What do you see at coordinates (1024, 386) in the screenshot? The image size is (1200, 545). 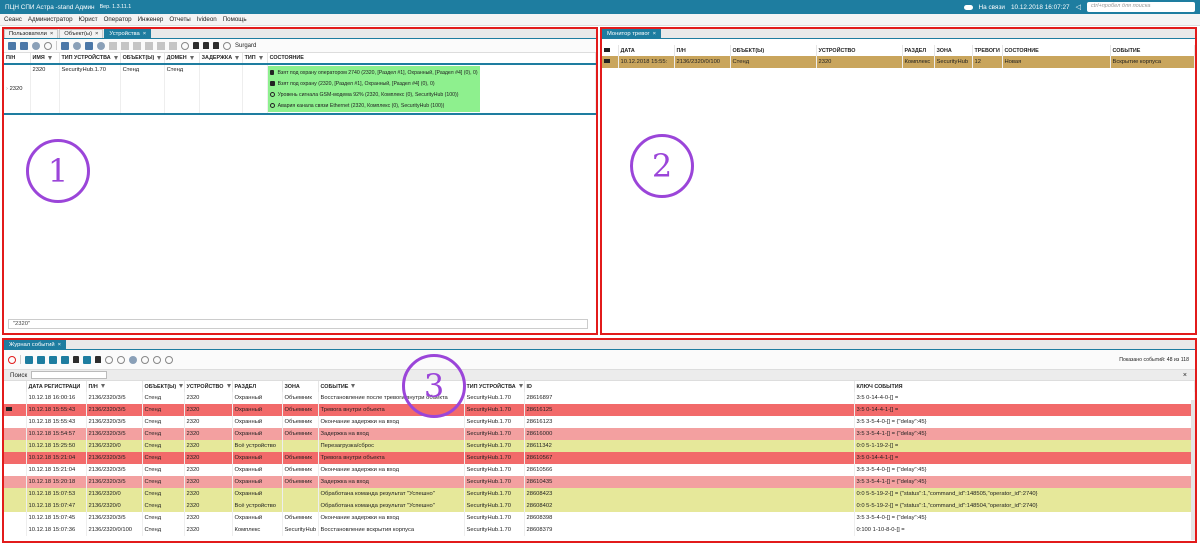 I see `col-event-key: КЛЮЧ СОБЫТИЯ` at bounding box center [1024, 386].